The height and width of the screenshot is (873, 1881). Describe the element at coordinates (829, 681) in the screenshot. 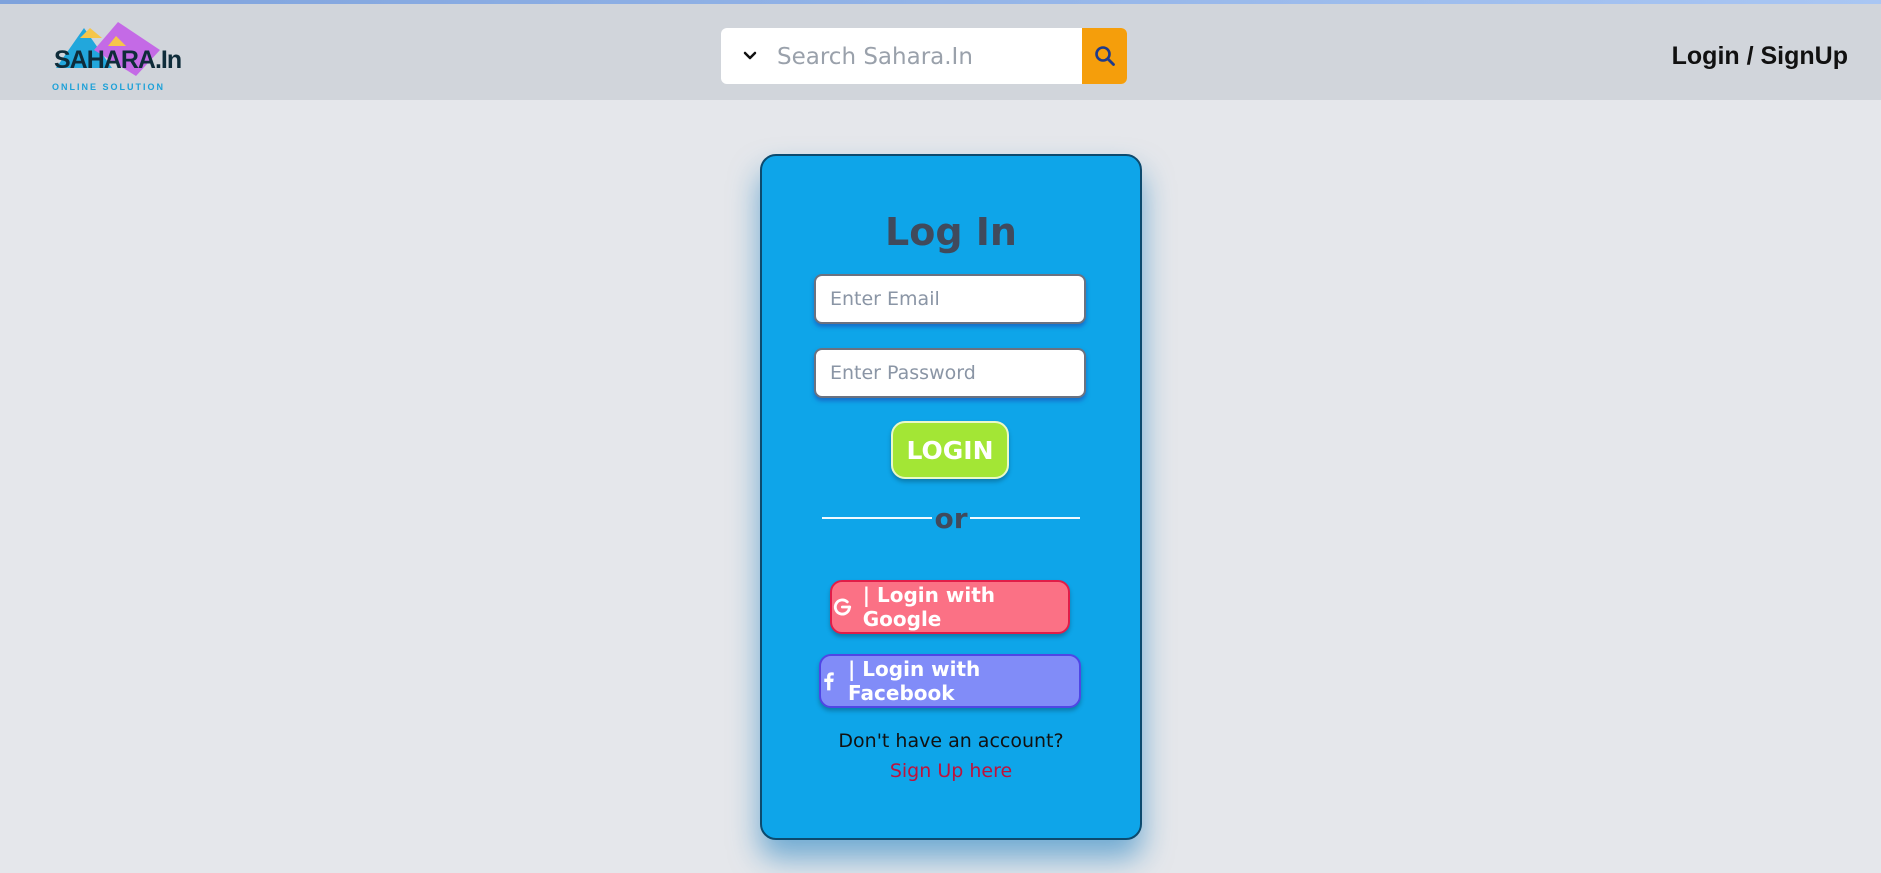

I see `facebook-icon` at that location.